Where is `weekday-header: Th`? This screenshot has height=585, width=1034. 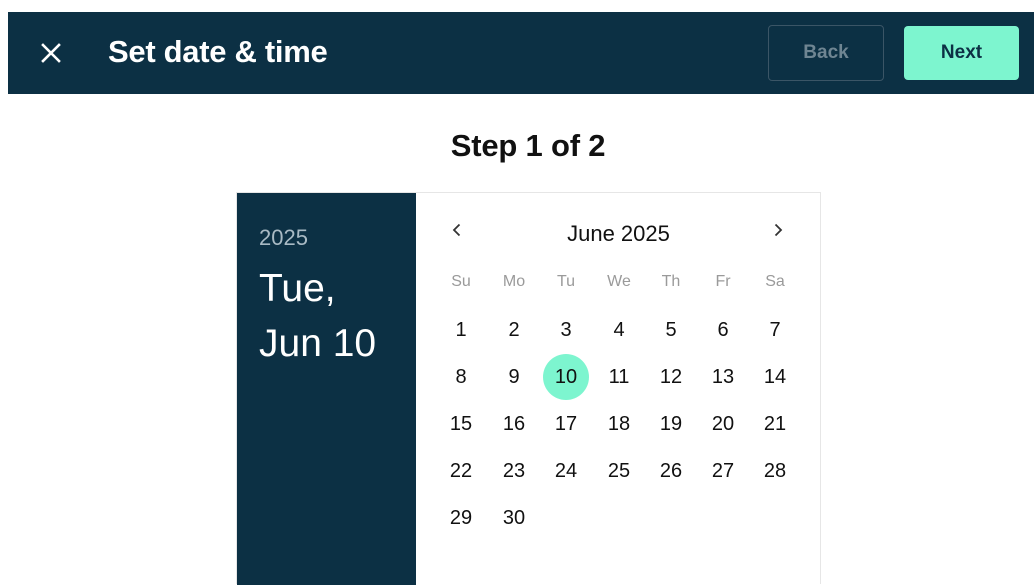
weekday-header: Th is located at coordinates (671, 281).